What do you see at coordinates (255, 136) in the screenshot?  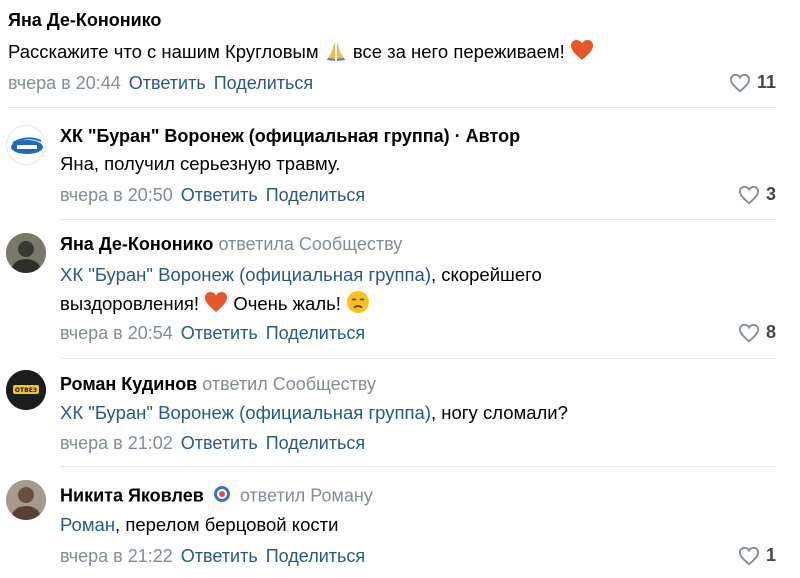 I see `author-name: ХК "Буран" Воронеж (официальная группа)` at bounding box center [255, 136].